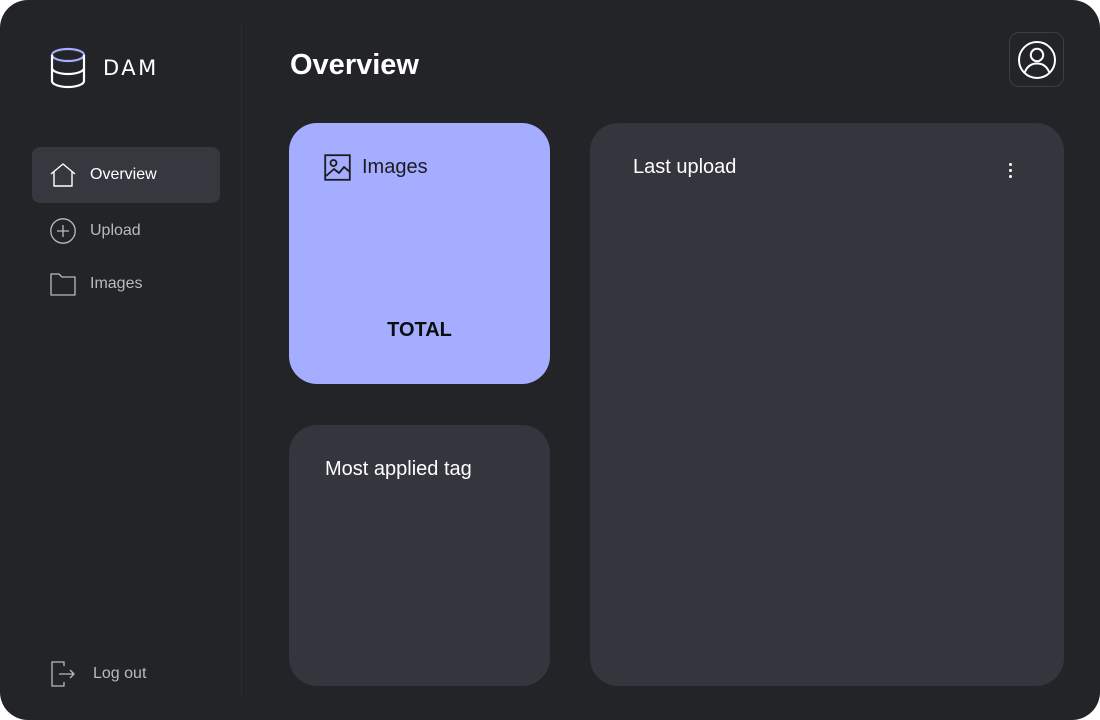 The height and width of the screenshot is (720, 1100). What do you see at coordinates (419, 555) in the screenshot?
I see `most-applied-tag-card: Most applied tag` at bounding box center [419, 555].